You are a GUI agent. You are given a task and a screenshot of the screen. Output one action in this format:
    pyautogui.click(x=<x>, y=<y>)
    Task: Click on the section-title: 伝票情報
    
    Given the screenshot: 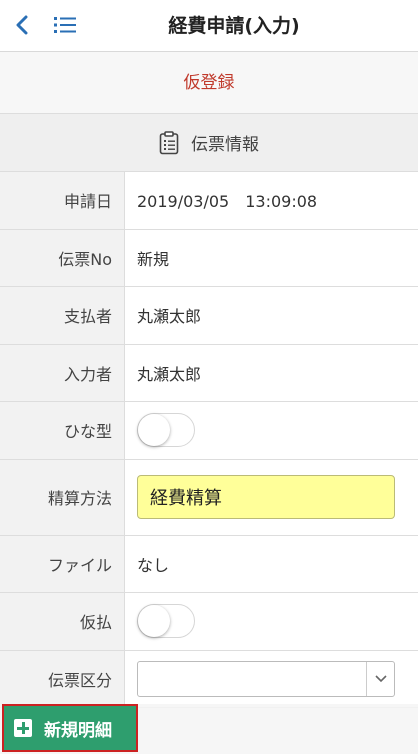 What is the action you would take?
    pyautogui.click(x=225, y=145)
    